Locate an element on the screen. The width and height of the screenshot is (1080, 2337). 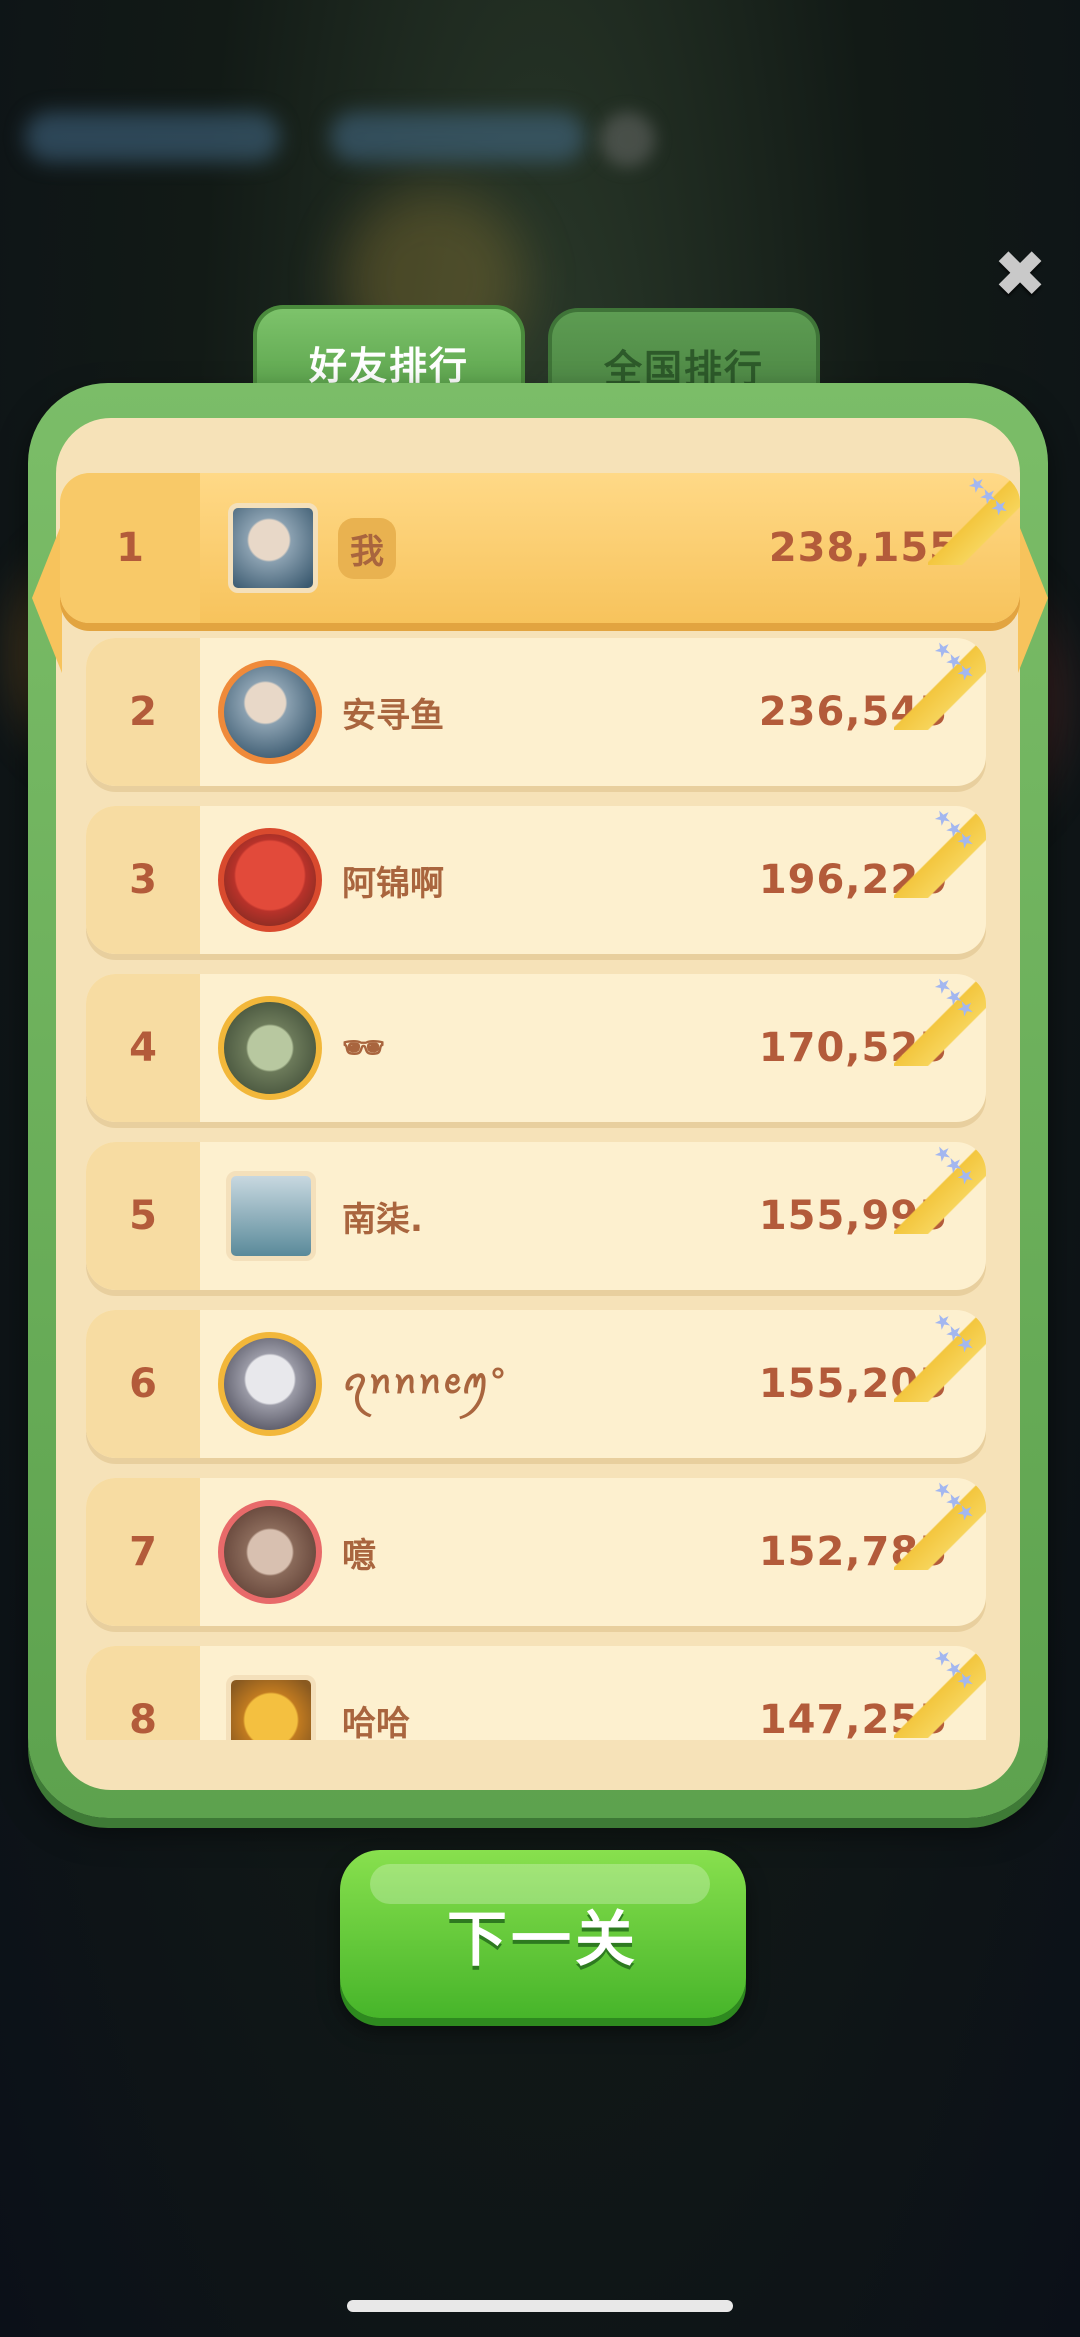
rank-number: 8 is located at coordinates (143, 1693).